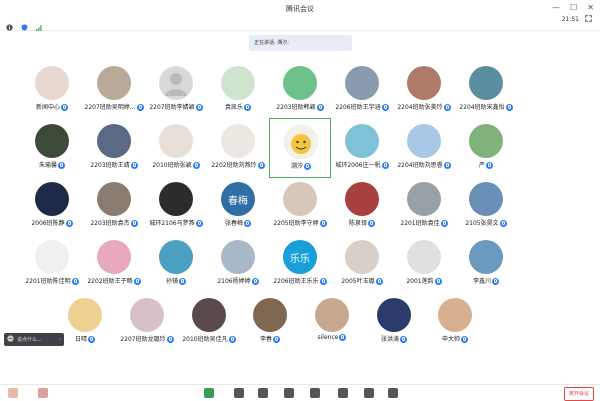 Image resolution: width=600 pixels, height=401 pixels. What do you see at coordinates (52, 280) in the screenshot?
I see `participant-name: 2201班助陈佳明` at bounding box center [52, 280].